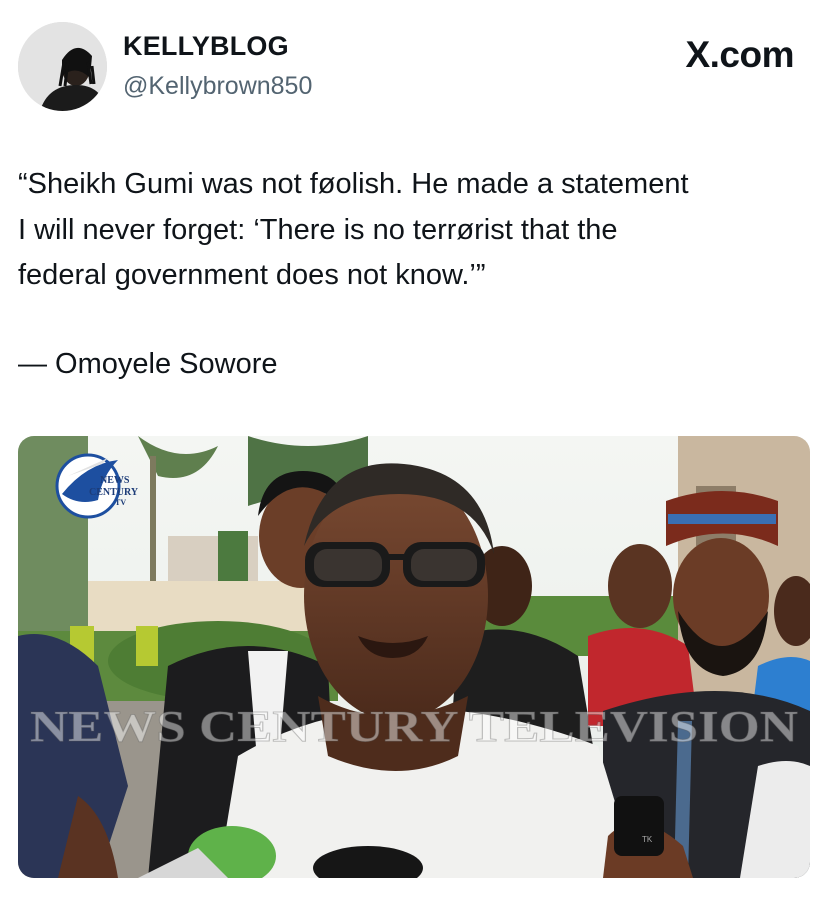 Image resolution: width=828 pixels, height=922 pixels. I want to click on logo-line-tv: TV, so click(120, 502).